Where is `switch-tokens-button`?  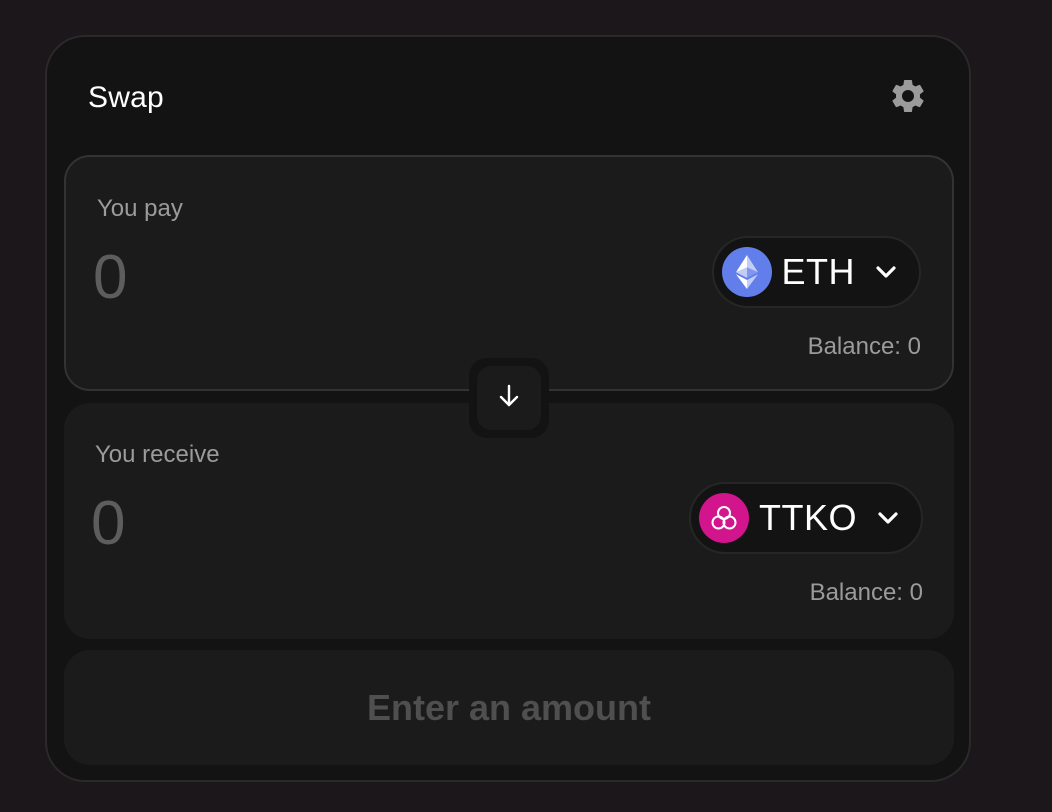 switch-tokens-button is located at coordinates (509, 398).